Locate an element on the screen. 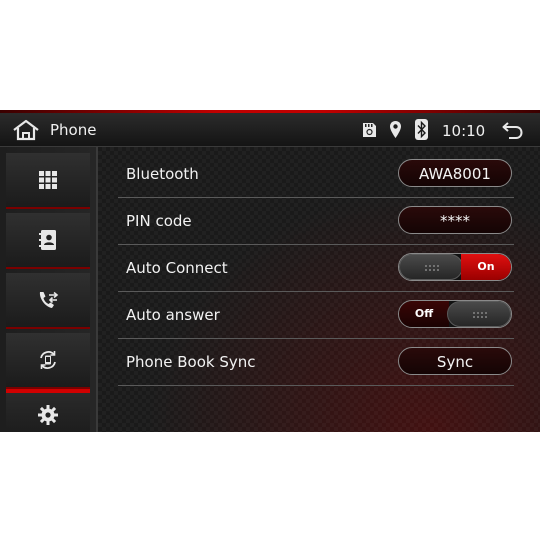 The image size is (540, 540). phone-sync-icon is located at coordinates (48, 360).